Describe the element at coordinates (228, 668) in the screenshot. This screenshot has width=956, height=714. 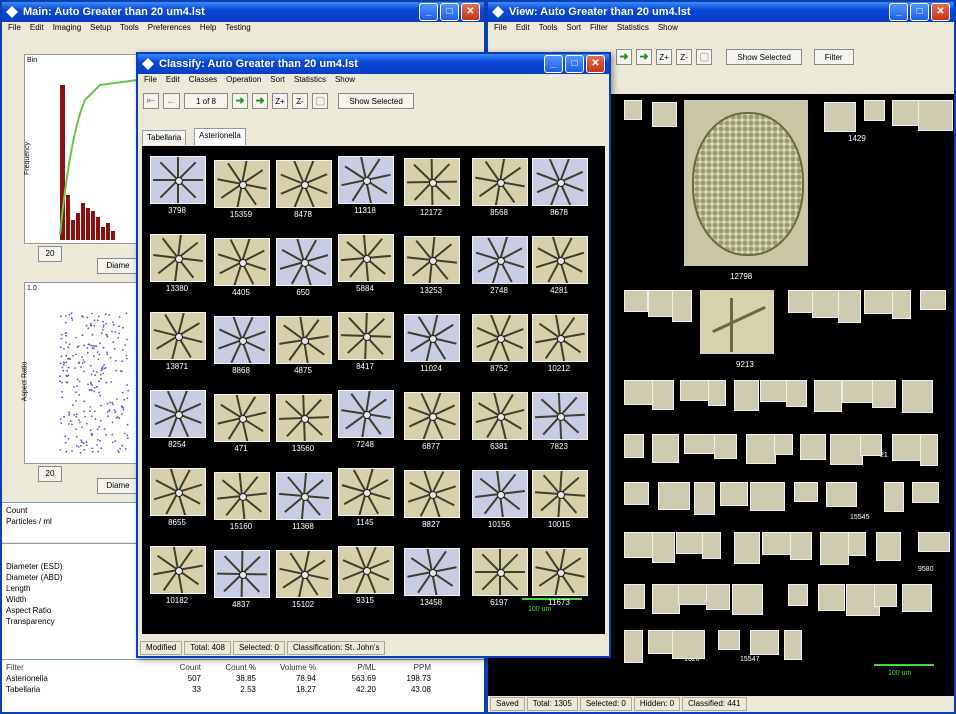
I see `table-header-cell: Count %` at that location.